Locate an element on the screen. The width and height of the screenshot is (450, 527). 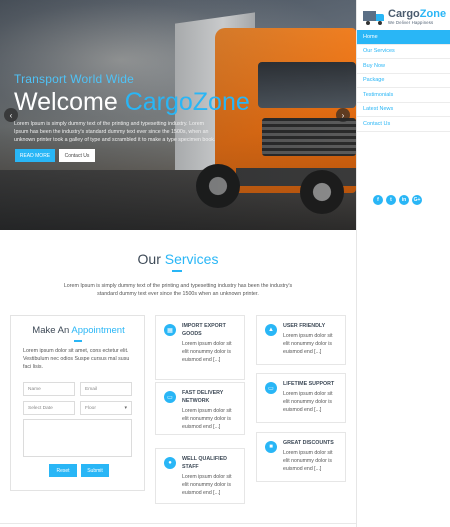
brand-logo: CargoZone We Deliver Happiness is located at coordinates (406, 17).